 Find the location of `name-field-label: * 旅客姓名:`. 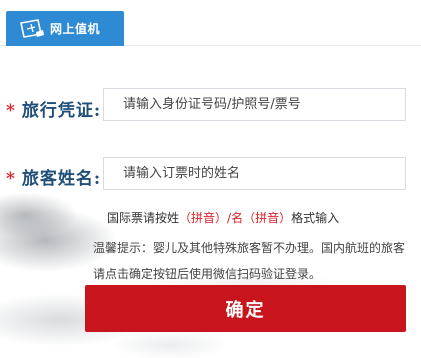

name-field-label: * 旅客姓名: is located at coordinates (53, 176).